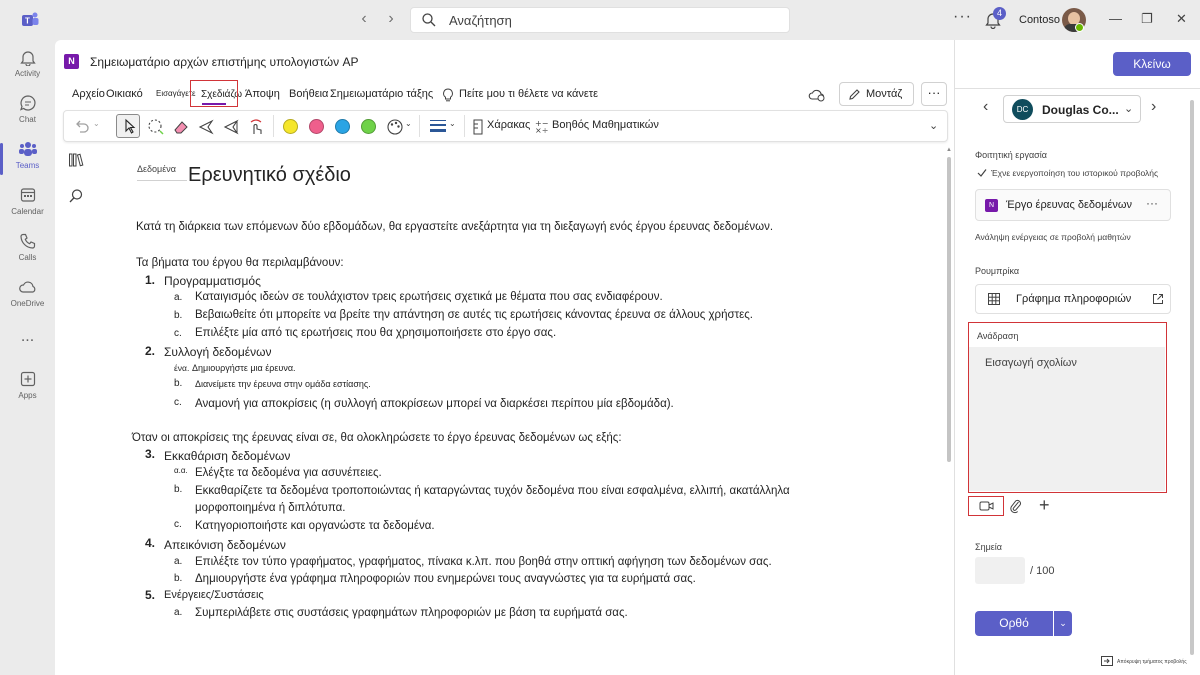 The width and height of the screenshot is (1200, 675). I want to click on title-bar: T ‹ › Αναζήτηση ··· 4 Contoso — ❐ ✕, so click(600, 20).